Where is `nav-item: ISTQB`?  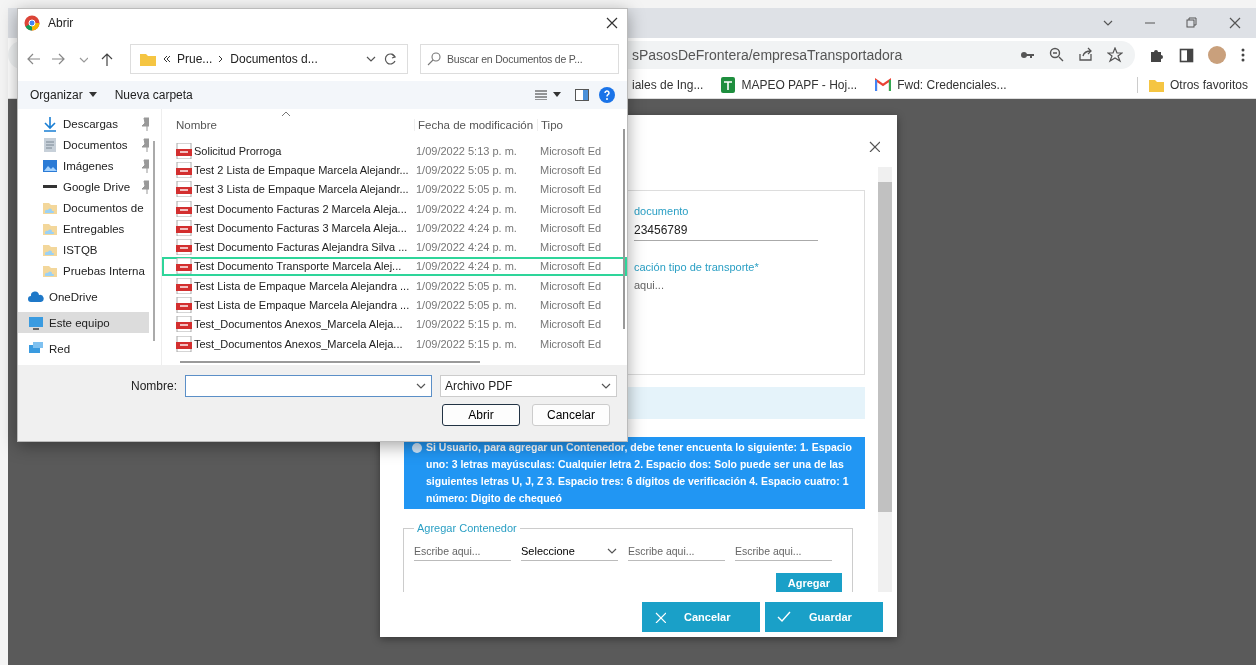 nav-item: ISTQB is located at coordinates (83, 249).